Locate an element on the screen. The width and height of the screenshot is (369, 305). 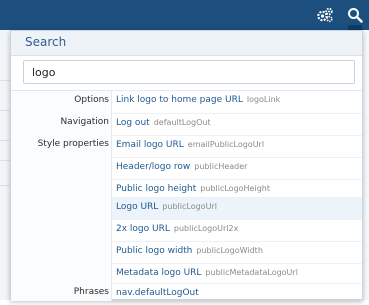
result-item: Email logo URL emailPublicLogoUrl is located at coordinates (237, 146).